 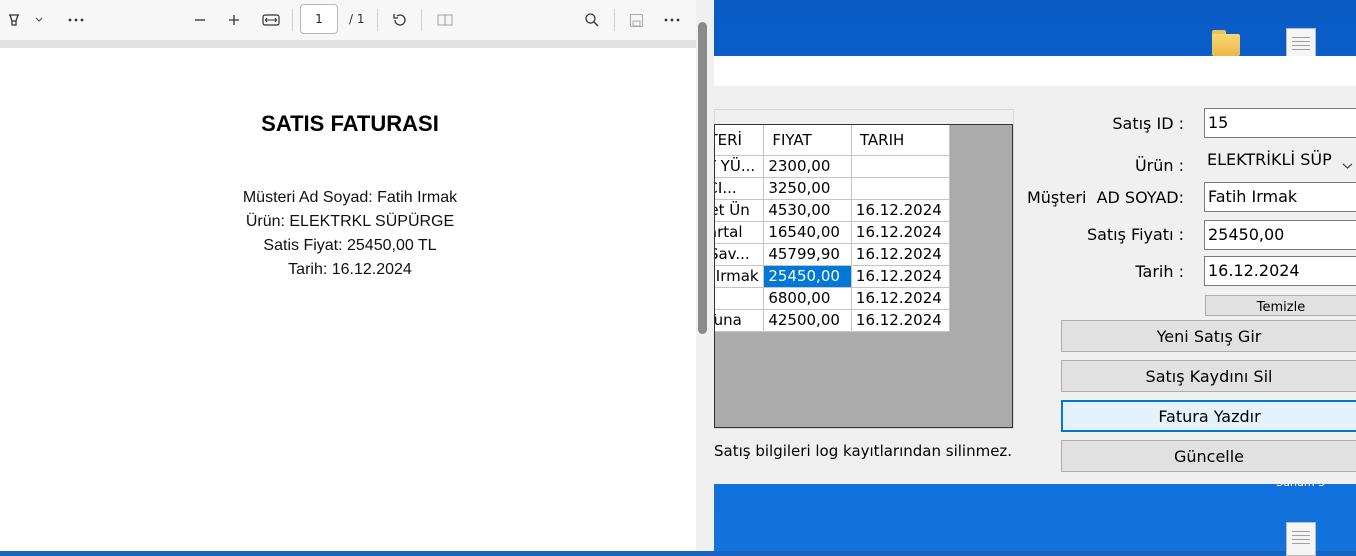 What do you see at coordinates (807, 210) in the screenshot?
I see `cell-price: 4530,00` at bounding box center [807, 210].